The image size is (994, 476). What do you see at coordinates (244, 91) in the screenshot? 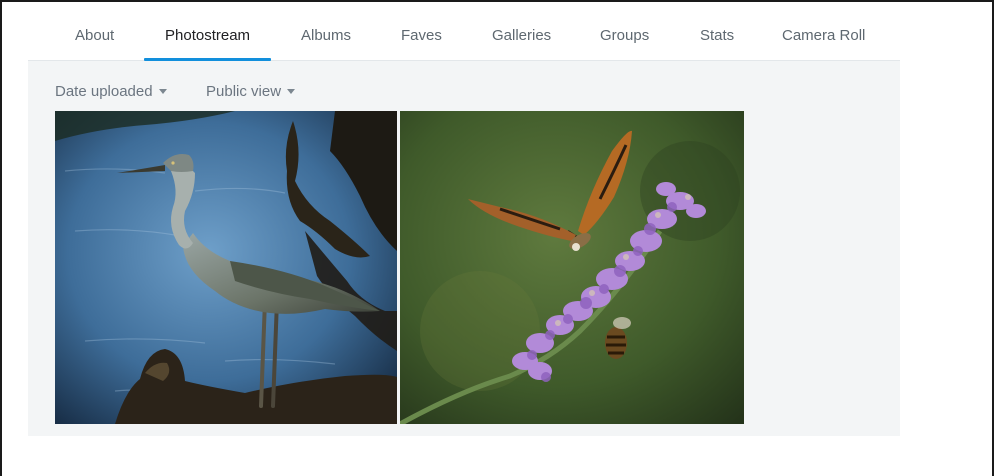
I see `view-dropdown-label: Public view` at bounding box center [244, 91].